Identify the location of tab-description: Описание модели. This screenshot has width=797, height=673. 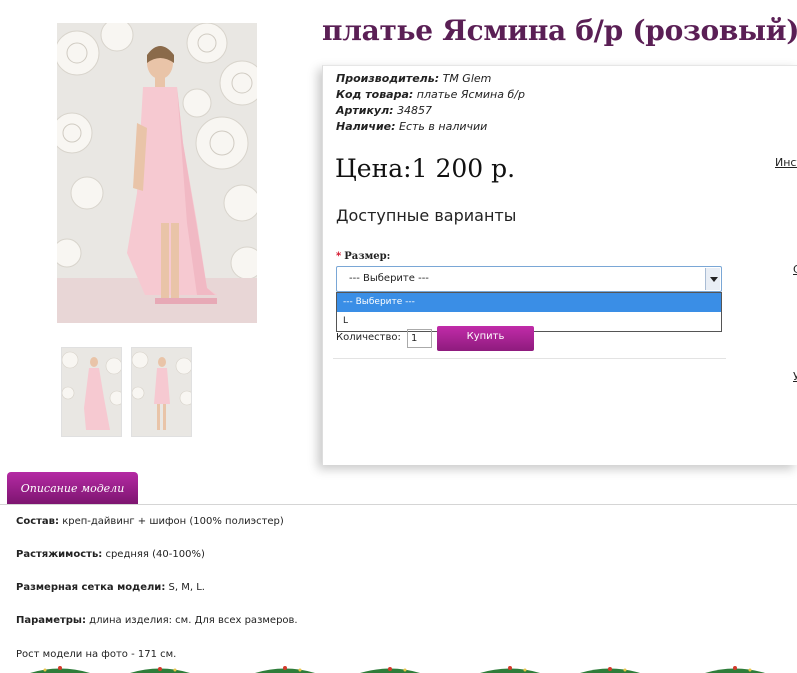
(72, 488).